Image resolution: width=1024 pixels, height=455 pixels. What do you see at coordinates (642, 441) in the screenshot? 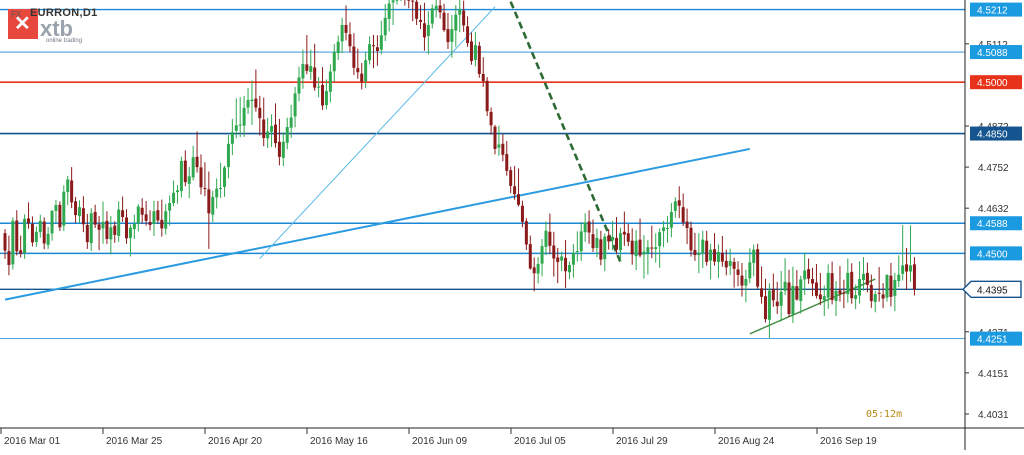
I see `time-label-6: 2016 Jul 29` at bounding box center [642, 441].